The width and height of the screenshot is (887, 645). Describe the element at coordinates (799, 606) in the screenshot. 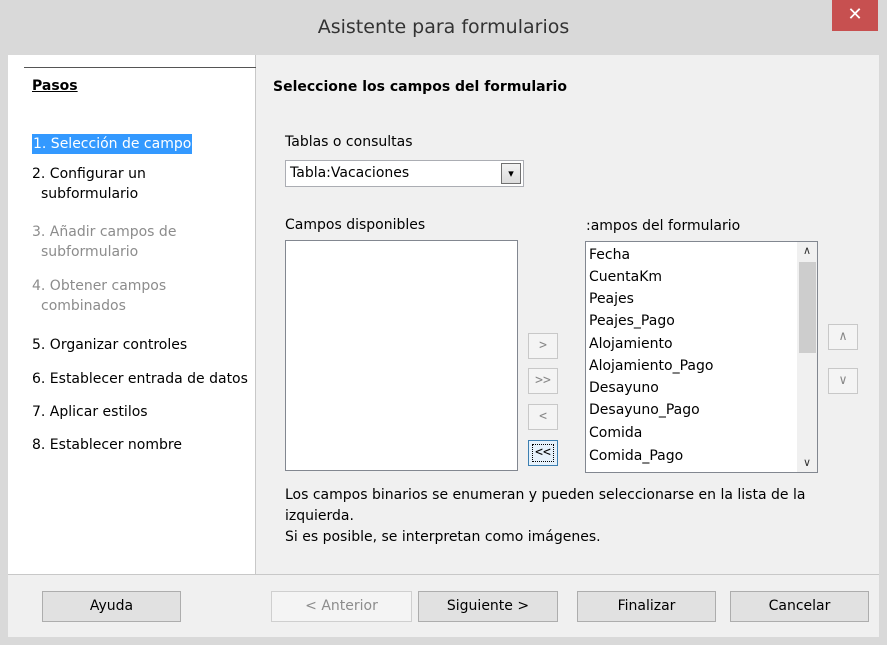

I see `cancel-button: Cancelar` at that location.